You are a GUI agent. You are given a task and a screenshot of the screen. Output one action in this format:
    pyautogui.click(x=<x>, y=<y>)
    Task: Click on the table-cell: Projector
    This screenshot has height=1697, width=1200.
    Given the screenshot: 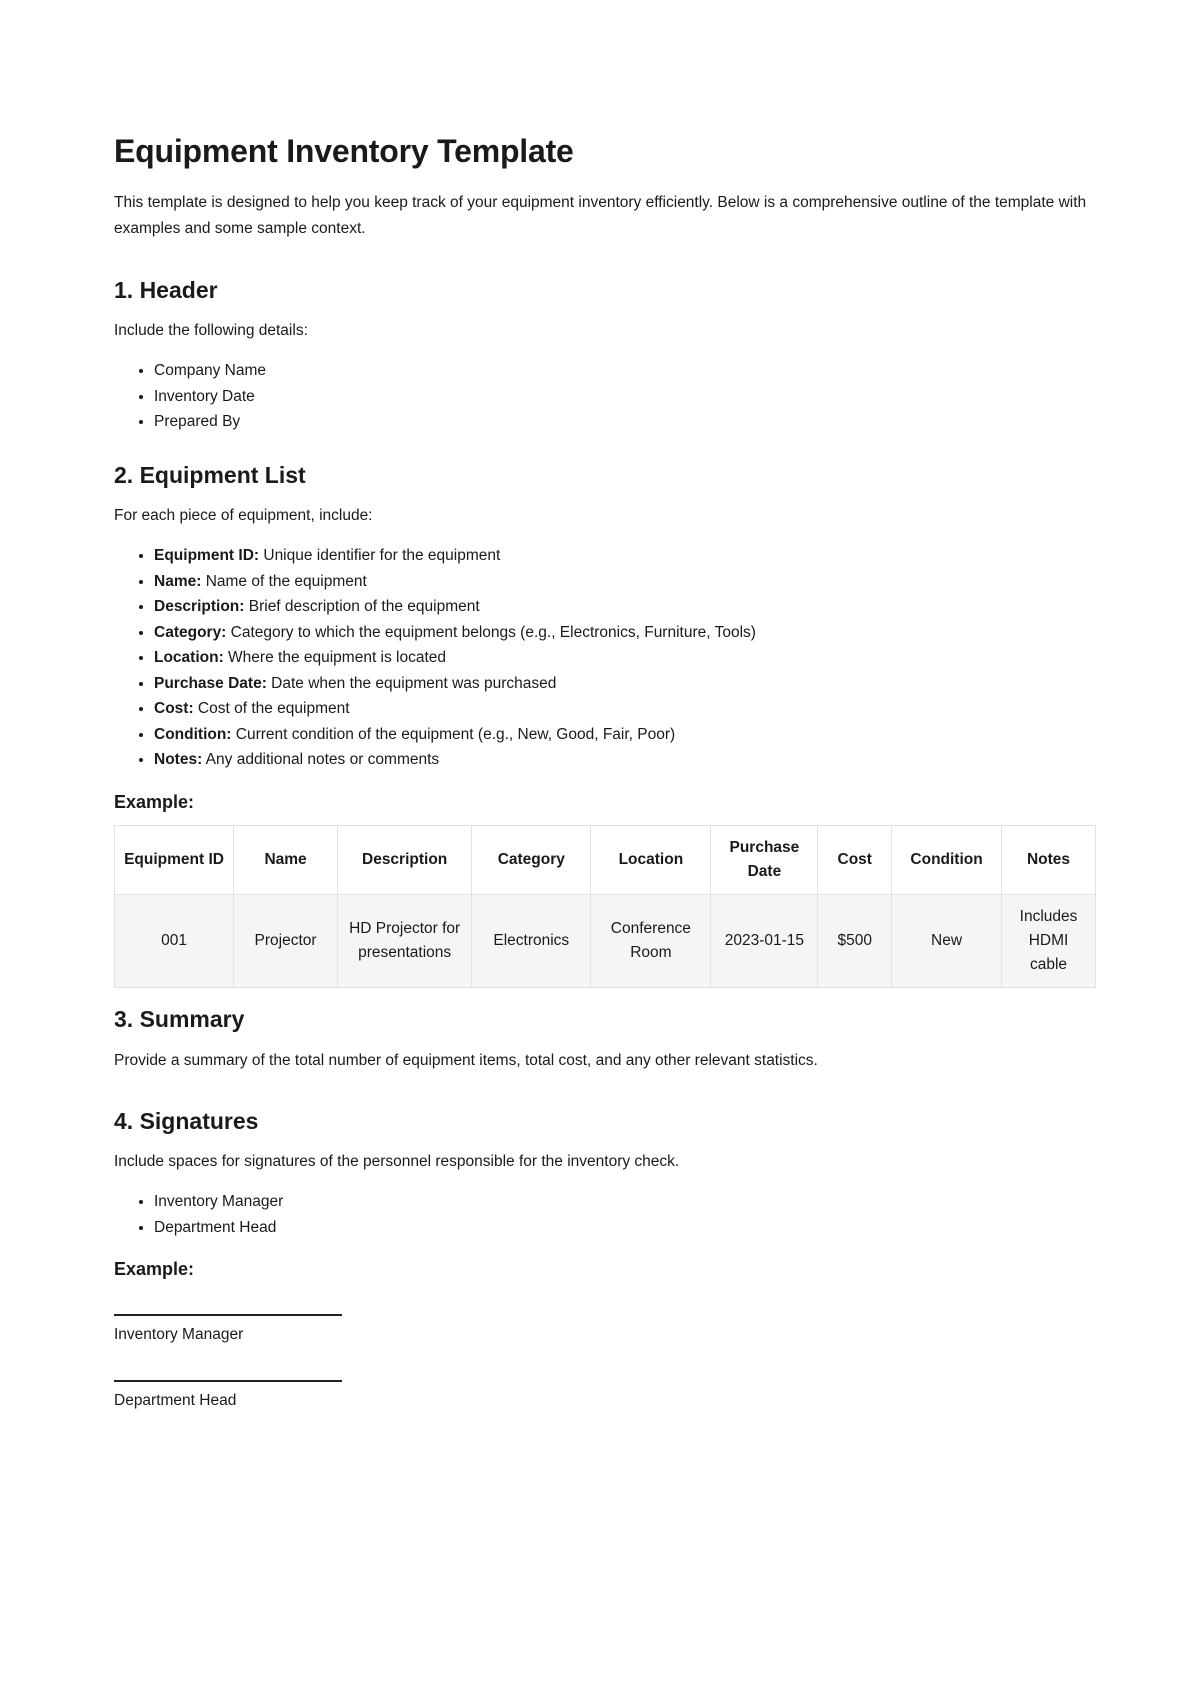 What is the action you would take?
    pyautogui.click(x=286, y=941)
    